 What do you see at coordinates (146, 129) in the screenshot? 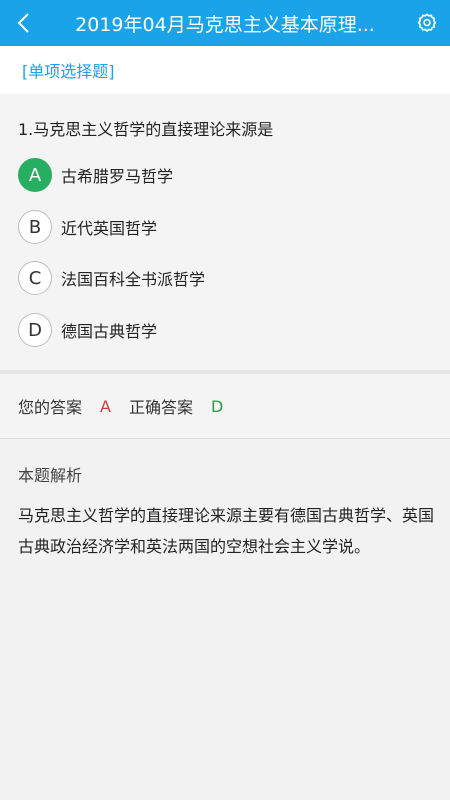
I see `question-text: 1.马克思主义哲学的直接理论来源是` at bounding box center [146, 129].